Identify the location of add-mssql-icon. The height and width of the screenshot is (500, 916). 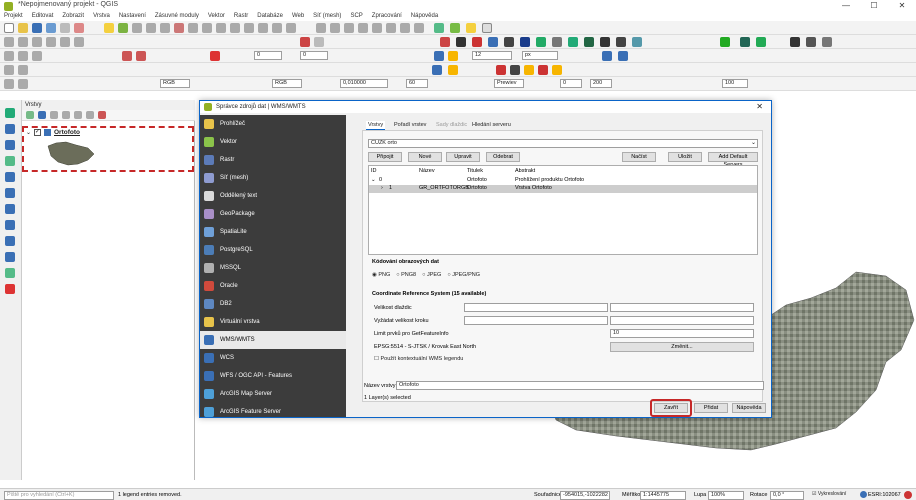
(10, 225).